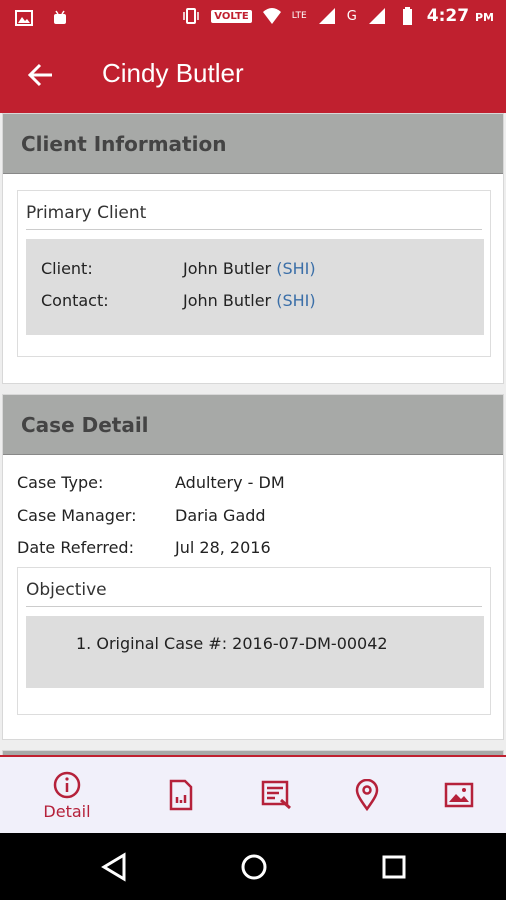  What do you see at coordinates (67, 784) in the screenshot?
I see `info-icon` at bounding box center [67, 784].